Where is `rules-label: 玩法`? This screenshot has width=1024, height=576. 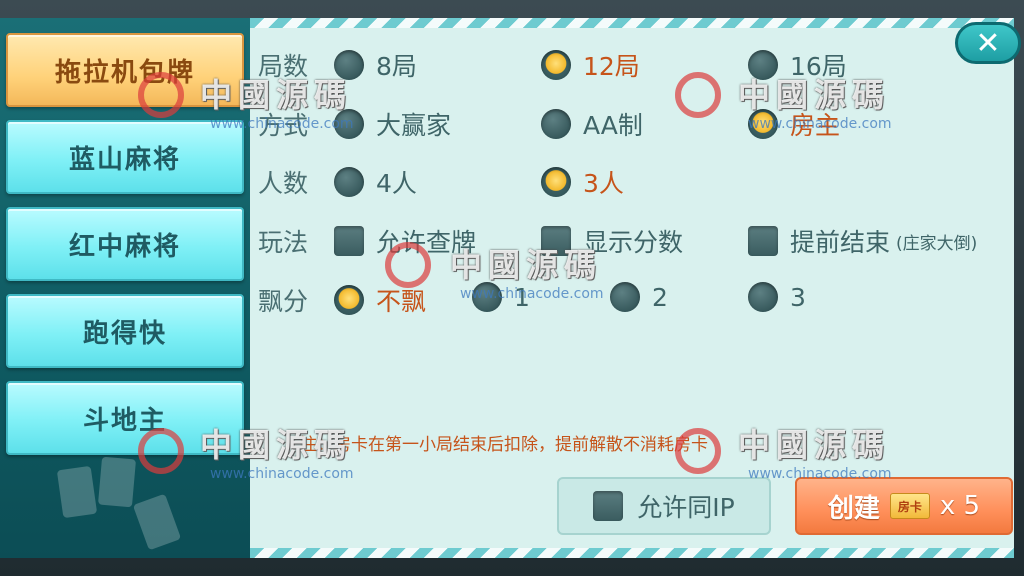 rules-label: 玩法 is located at coordinates (283, 242).